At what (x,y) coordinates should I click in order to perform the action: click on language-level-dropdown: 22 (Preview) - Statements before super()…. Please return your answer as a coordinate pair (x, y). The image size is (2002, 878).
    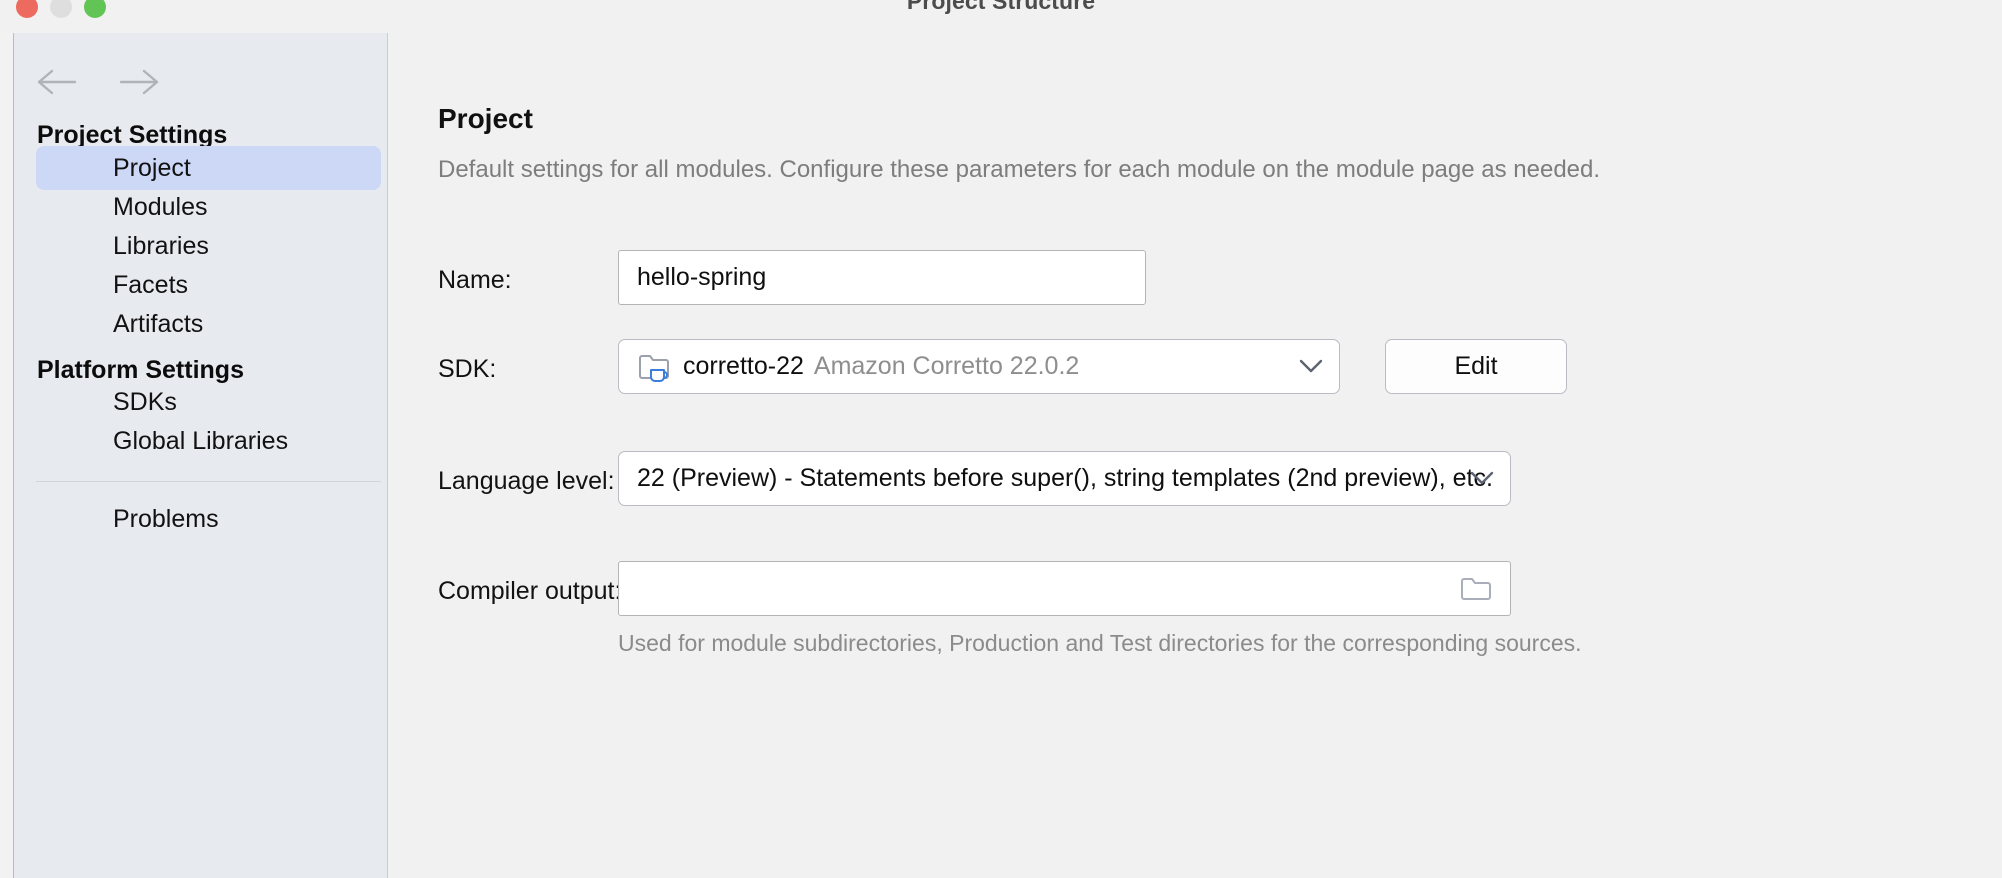
    Looking at the image, I should click on (1064, 478).